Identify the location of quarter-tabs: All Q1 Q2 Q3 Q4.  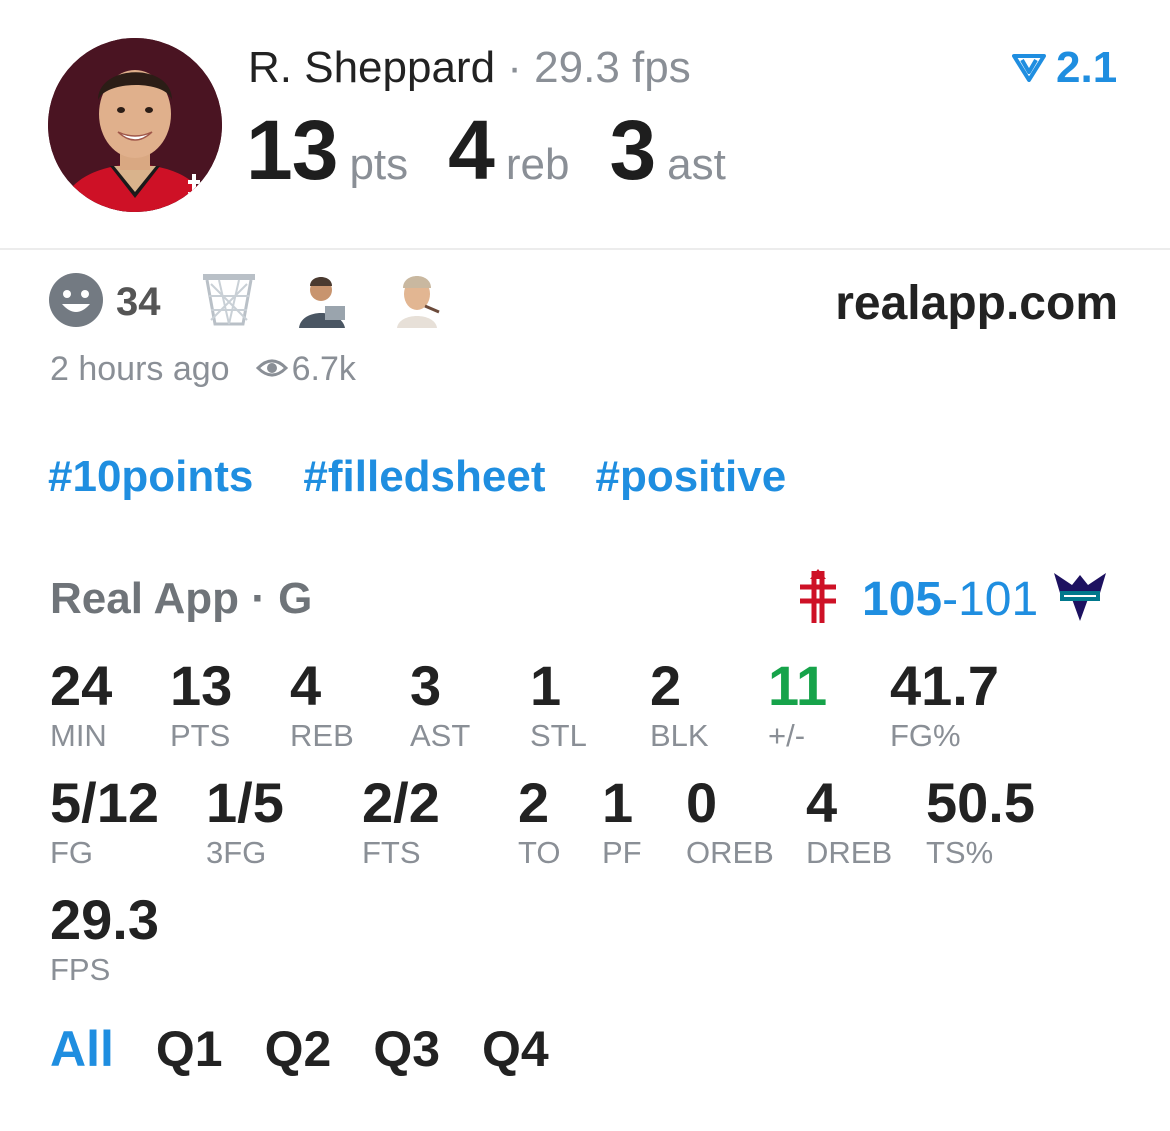
(320, 1049).